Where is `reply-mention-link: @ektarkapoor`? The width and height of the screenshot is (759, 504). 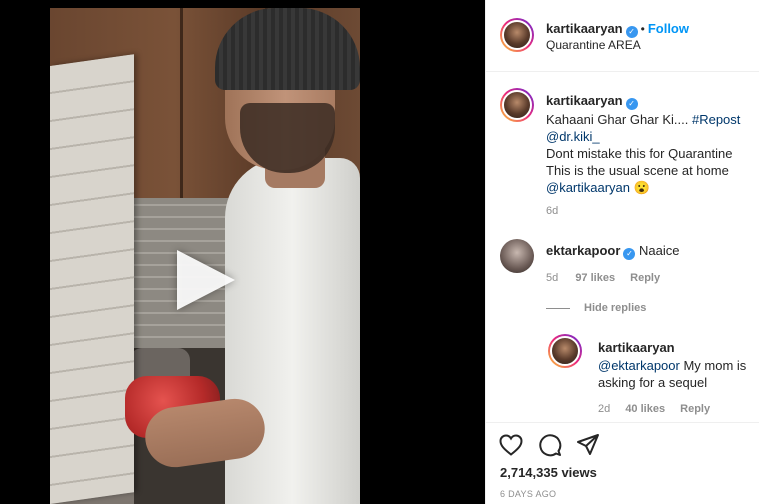 reply-mention-link: @ektarkapoor is located at coordinates (639, 365).